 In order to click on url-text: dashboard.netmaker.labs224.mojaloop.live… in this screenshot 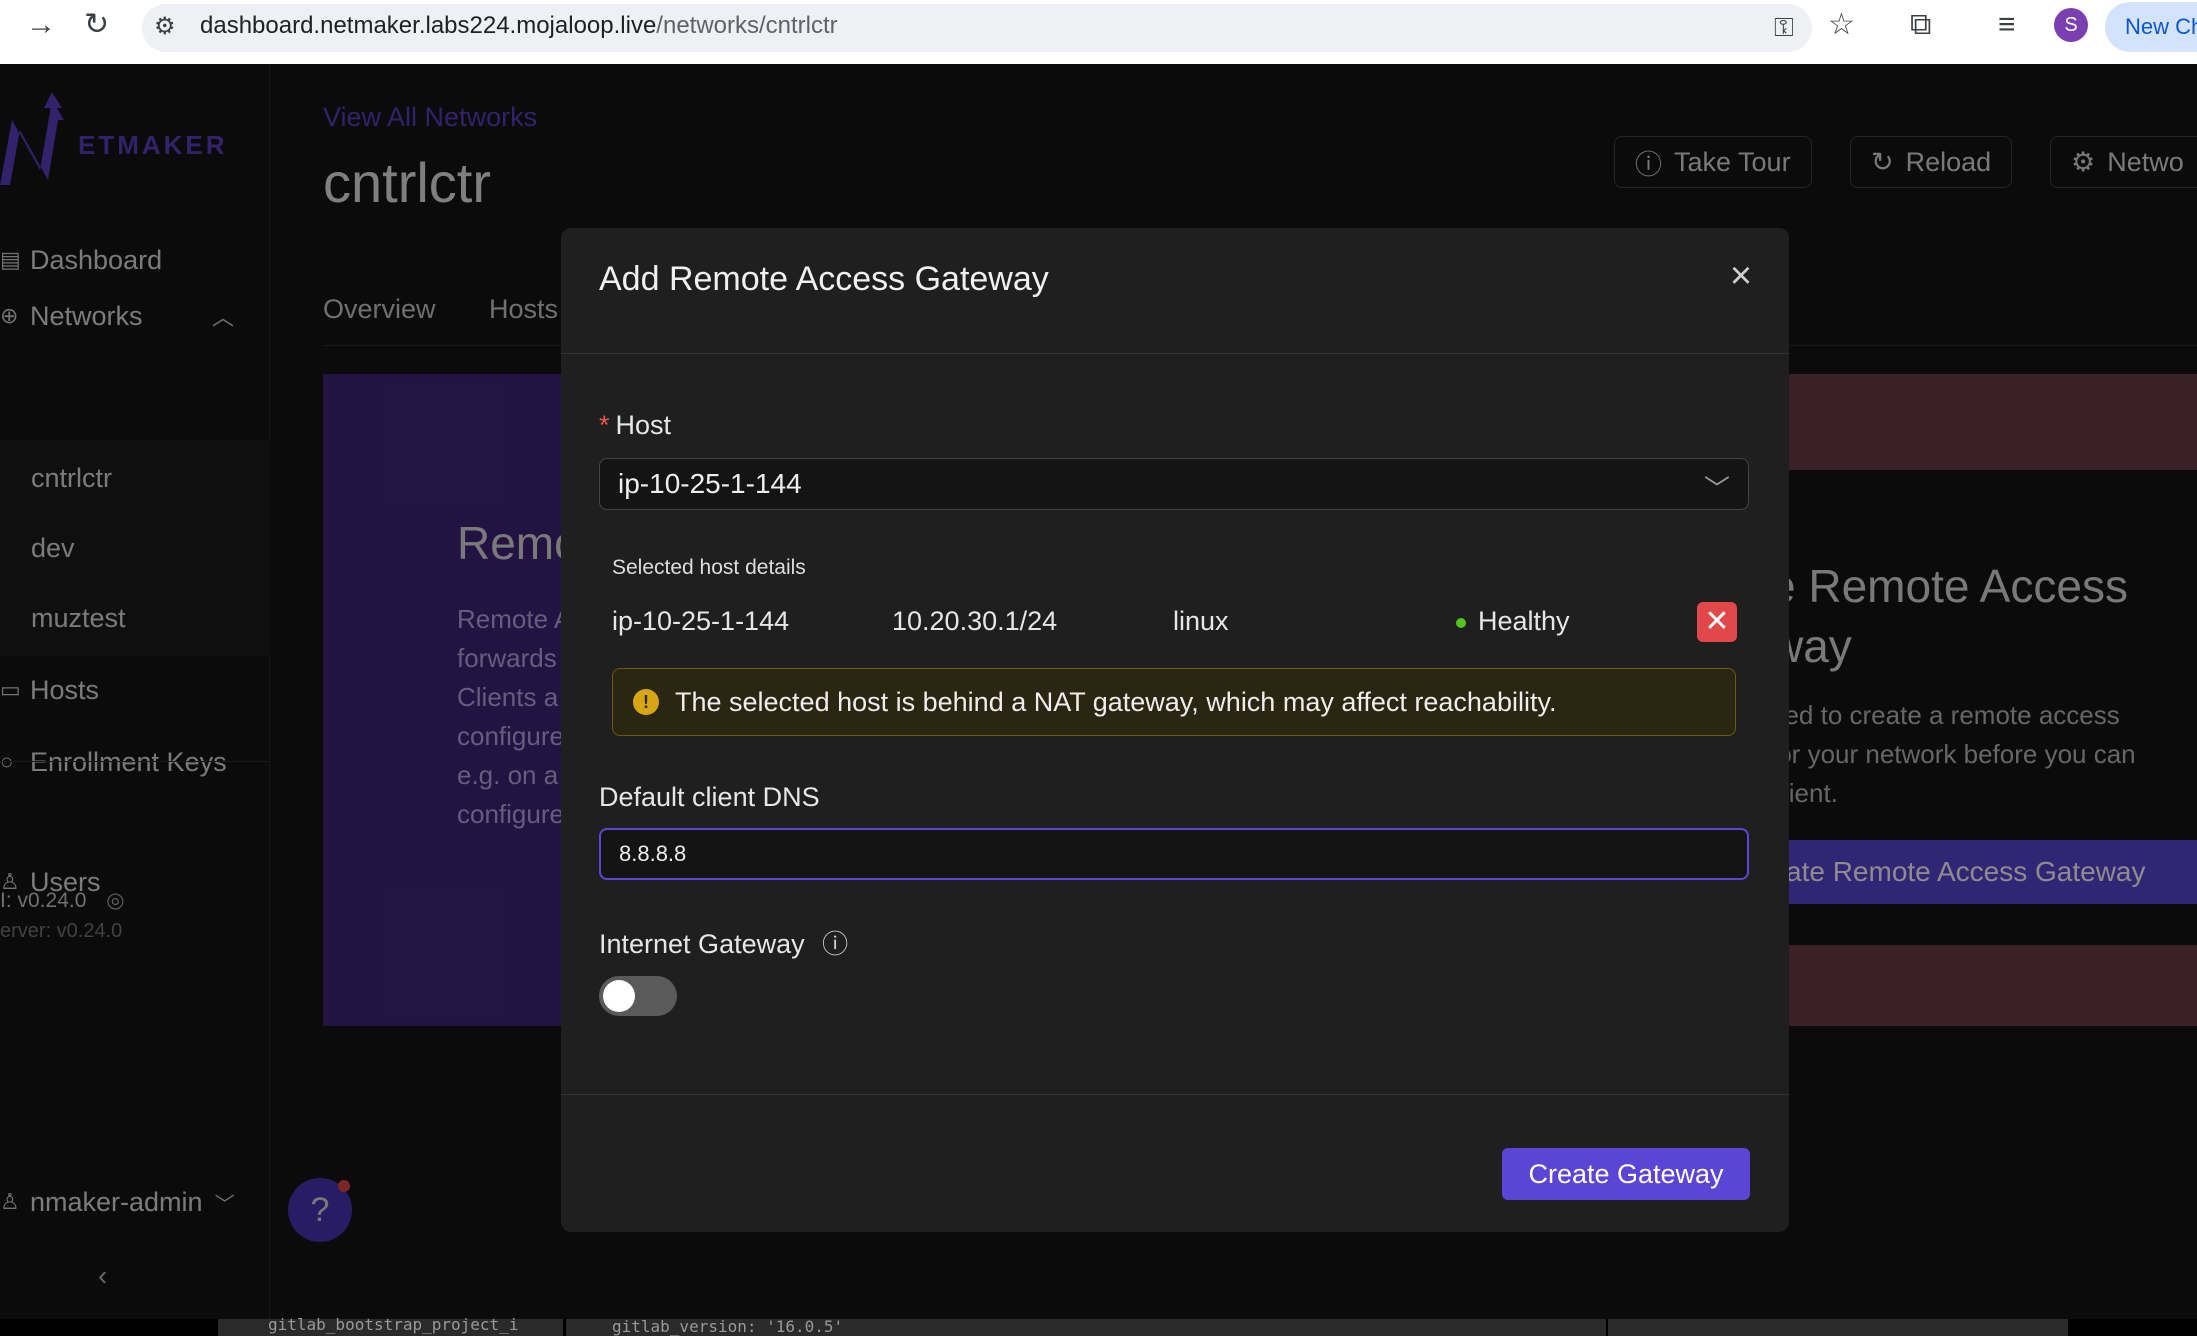, I will do `click(519, 26)`.